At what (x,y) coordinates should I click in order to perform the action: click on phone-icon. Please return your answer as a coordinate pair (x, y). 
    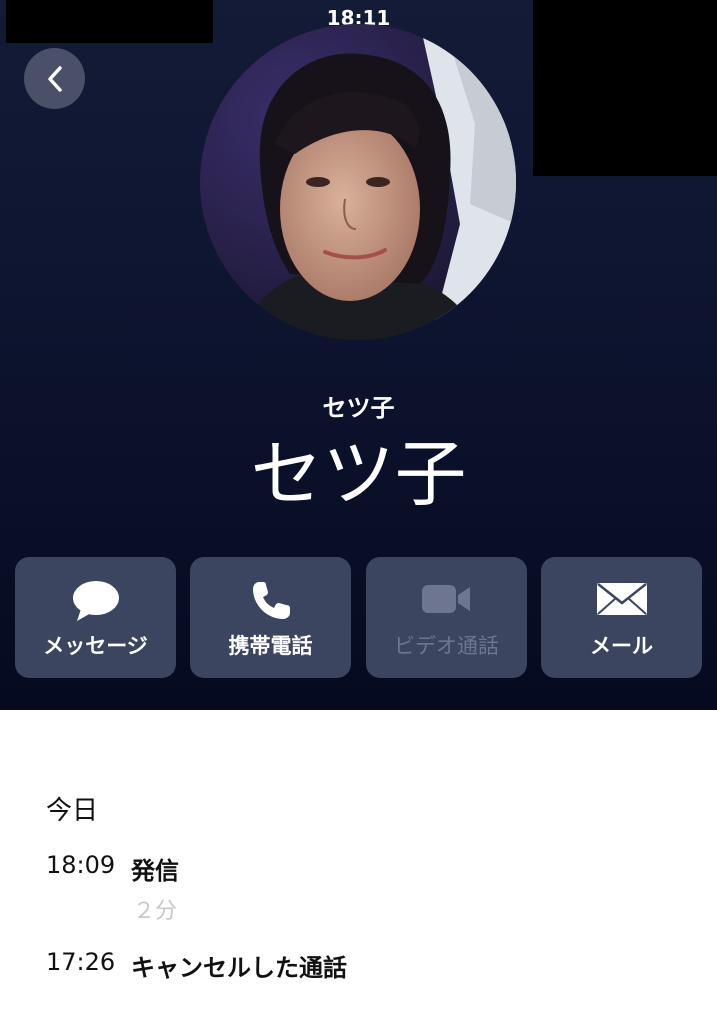
    Looking at the image, I should click on (271, 600).